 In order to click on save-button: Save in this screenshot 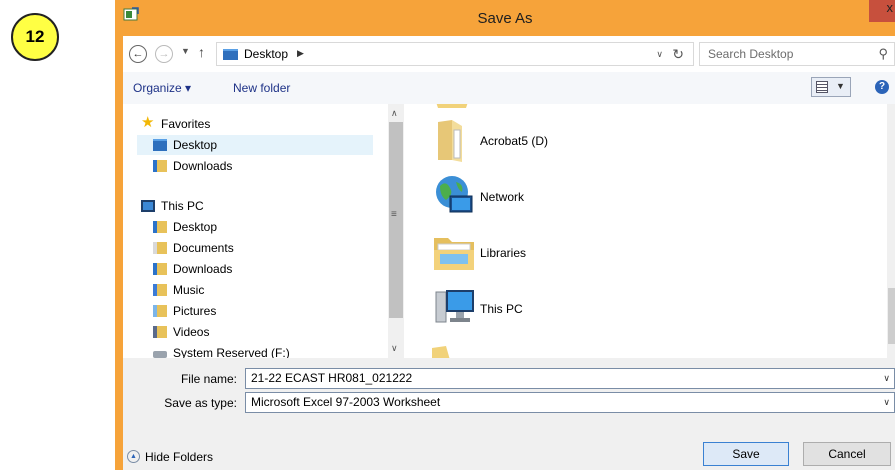, I will do `click(746, 454)`.